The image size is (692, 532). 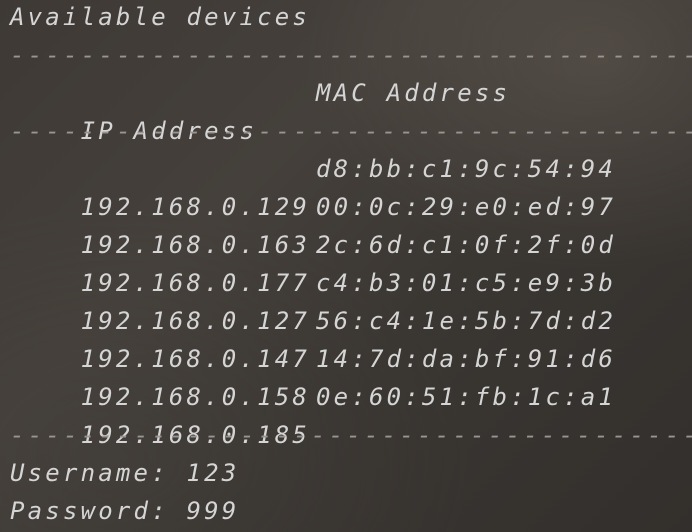 I want to click on header-row: IP Address MAC Address, so click(x=258, y=109).